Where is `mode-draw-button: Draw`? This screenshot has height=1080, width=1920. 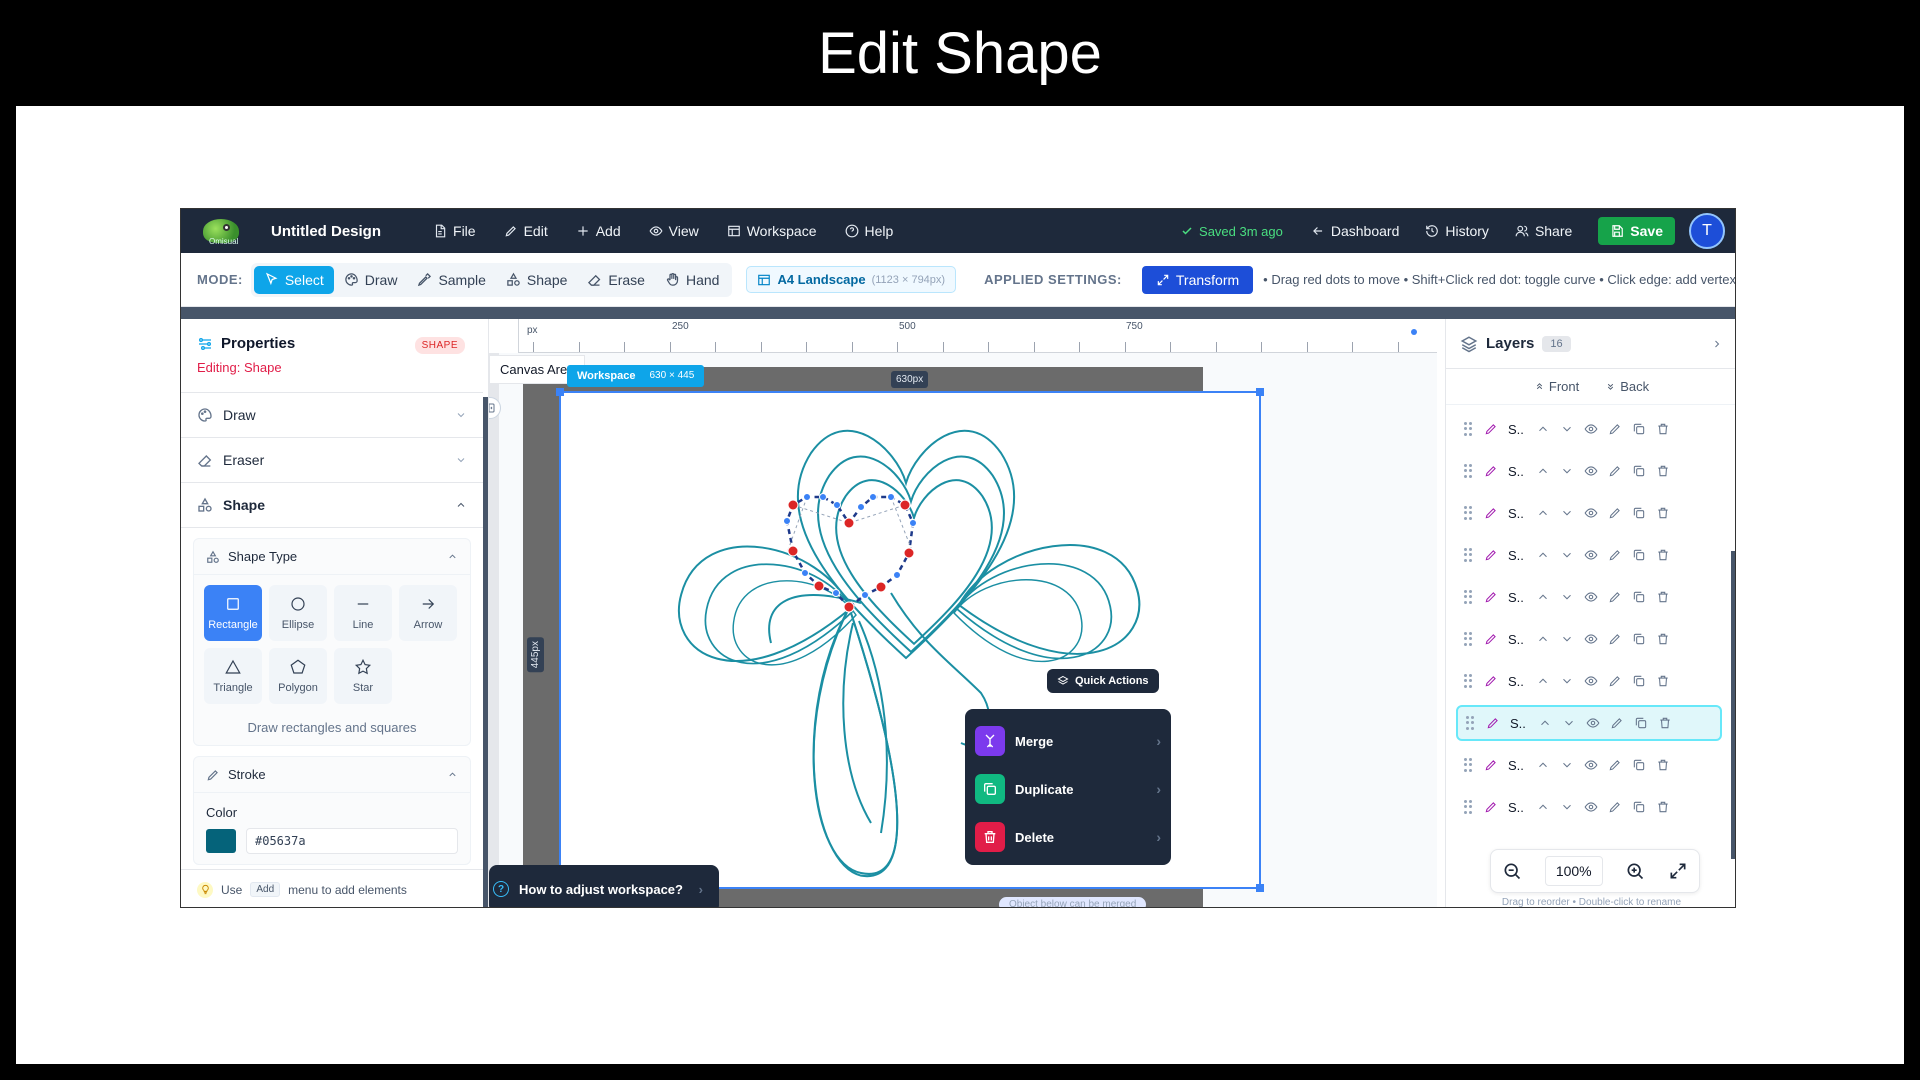
mode-draw-button: Draw is located at coordinates (371, 280).